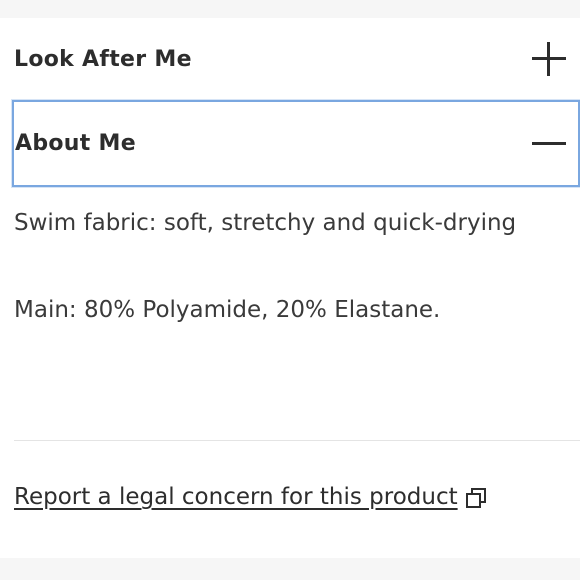 The image size is (580, 580). I want to click on plus-icon, so click(549, 59).